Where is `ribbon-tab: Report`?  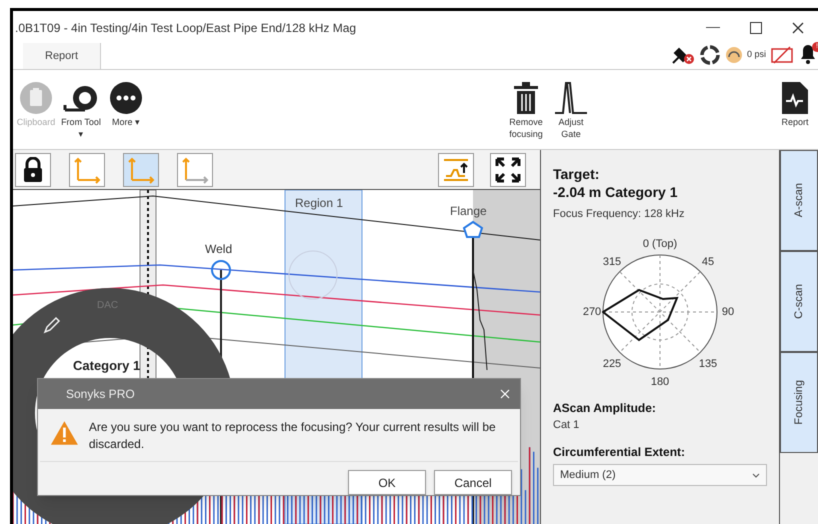 ribbon-tab: Report is located at coordinates (62, 56).